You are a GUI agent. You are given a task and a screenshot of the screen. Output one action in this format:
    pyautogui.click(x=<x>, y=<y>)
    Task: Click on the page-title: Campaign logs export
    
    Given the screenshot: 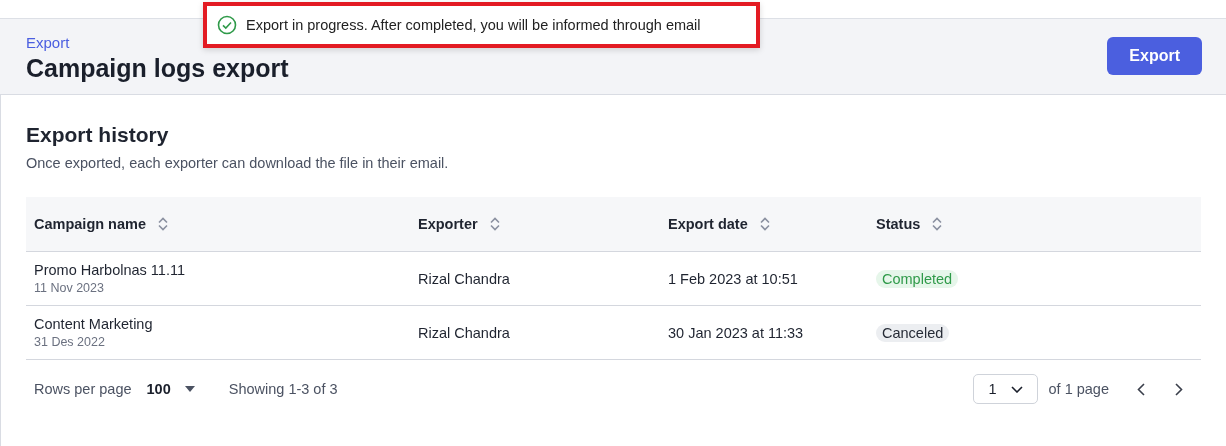 What is the action you would take?
    pyautogui.click(x=157, y=68)
    